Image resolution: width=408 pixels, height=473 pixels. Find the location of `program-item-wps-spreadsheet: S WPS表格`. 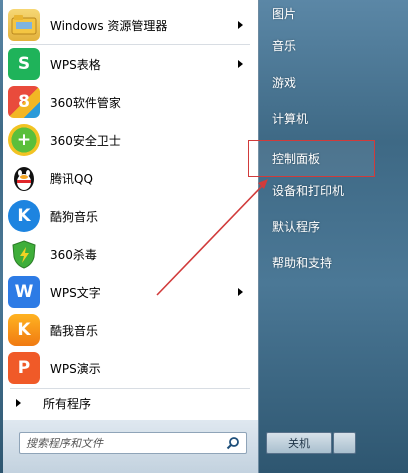

program-item-wps-spreadsheet: S WPS表格 is located at coordinates (129, 64).